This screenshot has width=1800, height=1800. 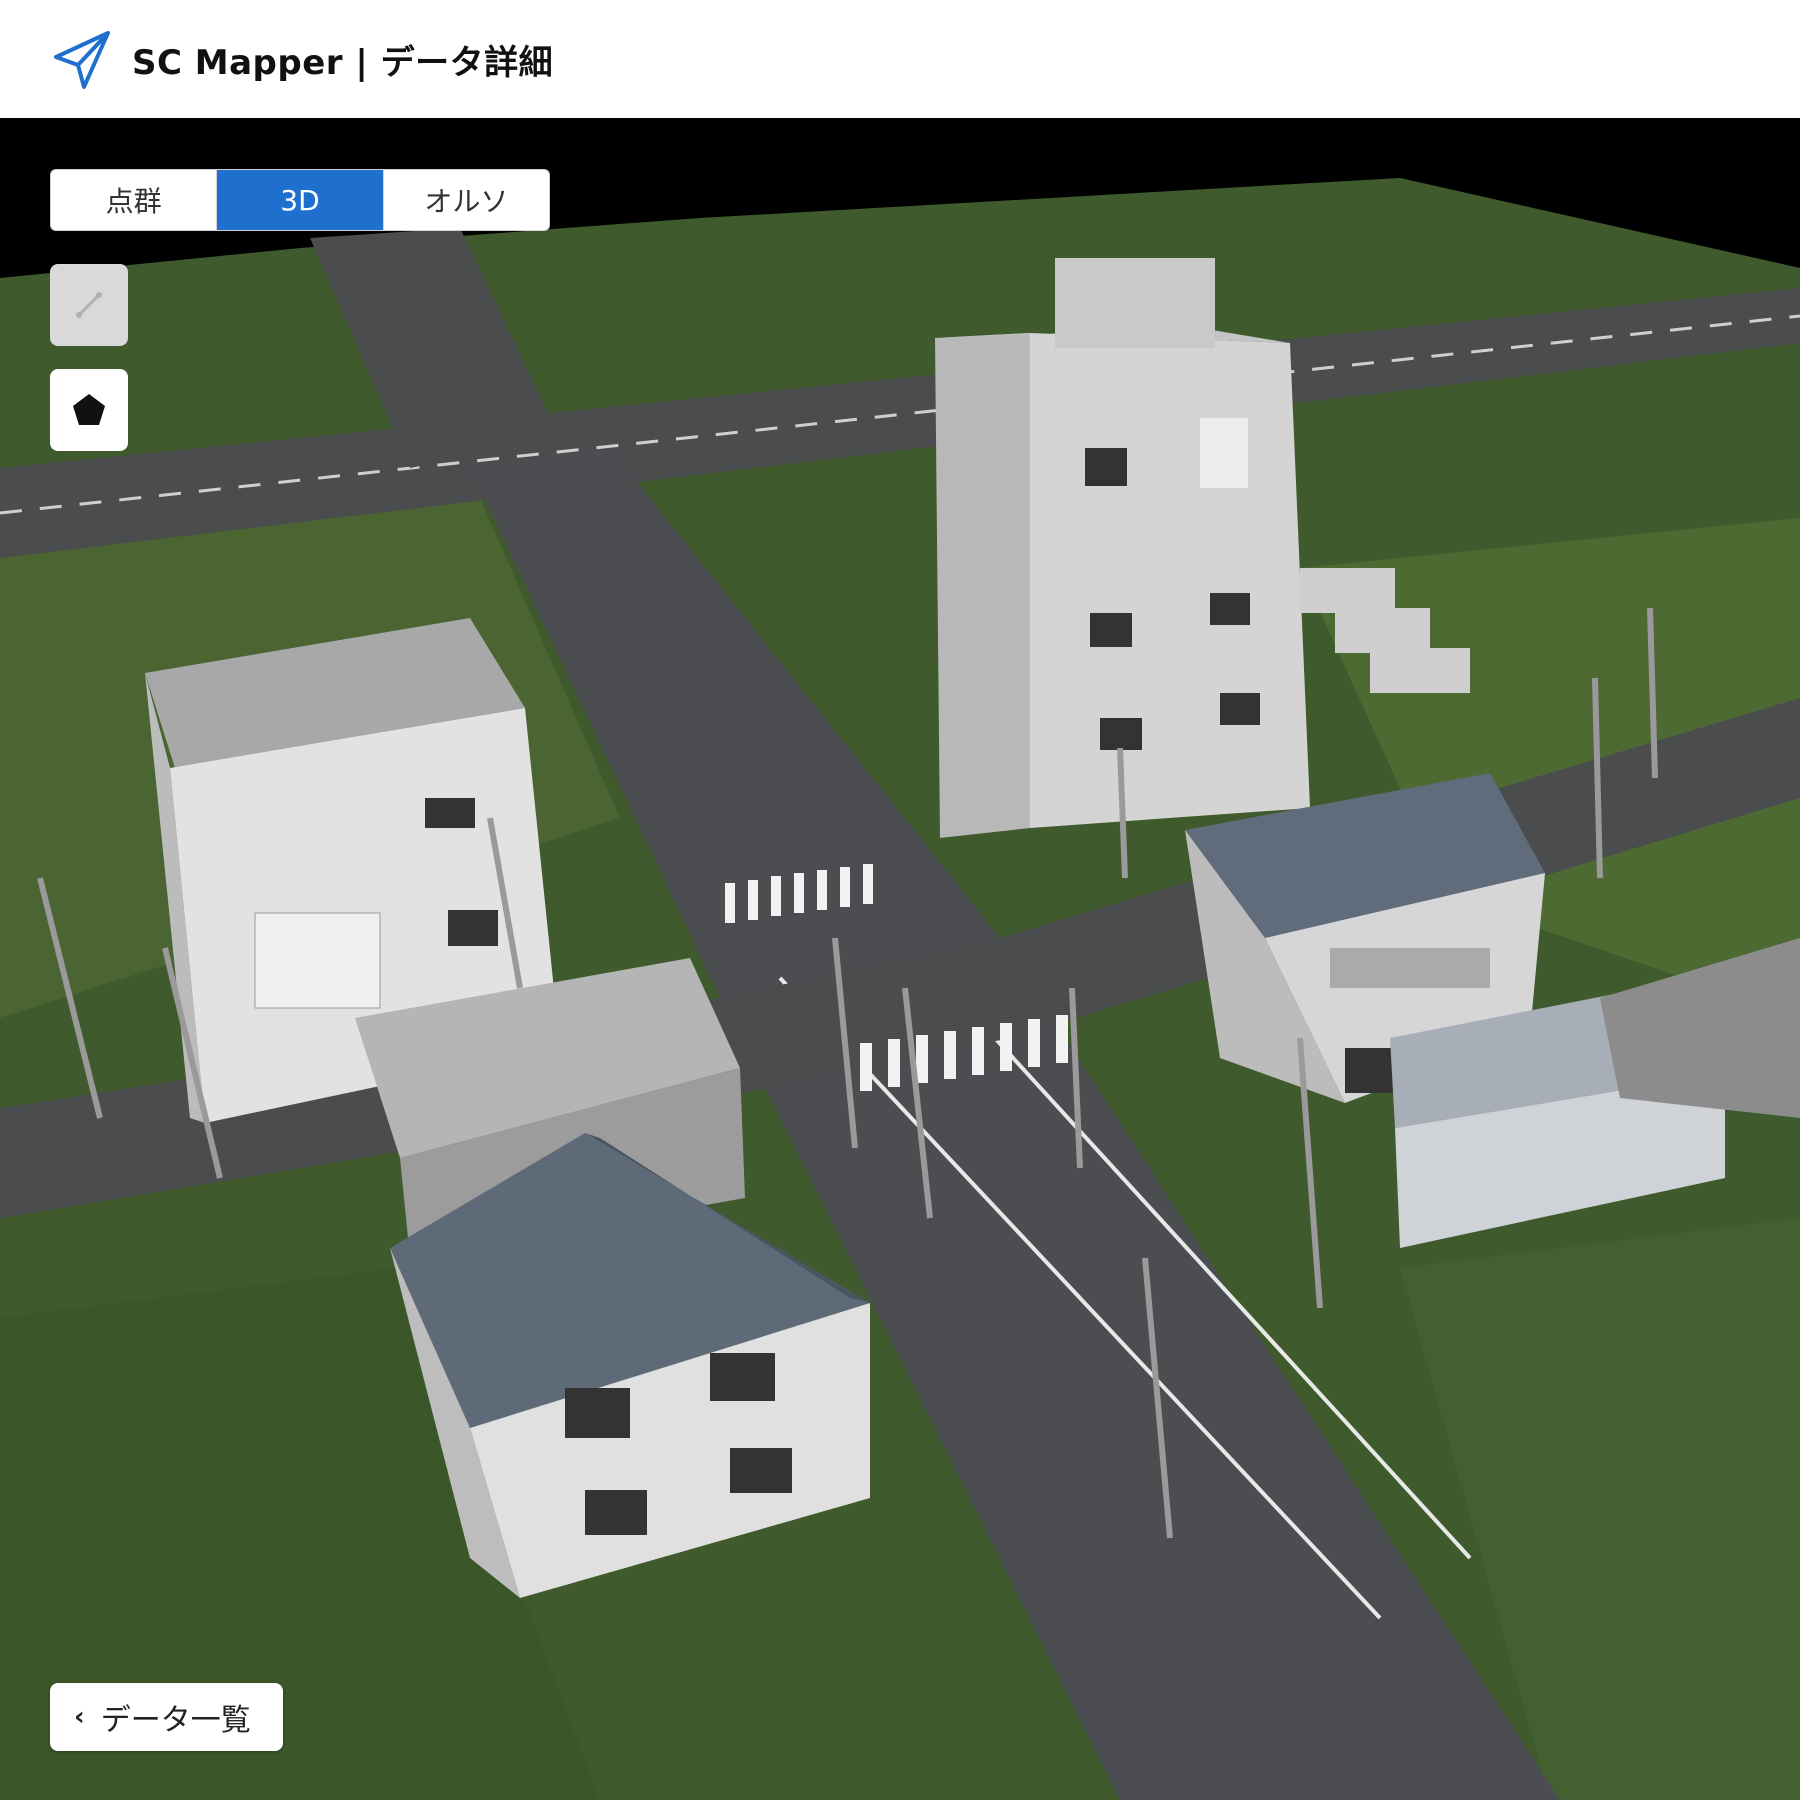 I want to click on back-to-data-list-button: ‹ データ一覧, so click(x=166, y=1717).